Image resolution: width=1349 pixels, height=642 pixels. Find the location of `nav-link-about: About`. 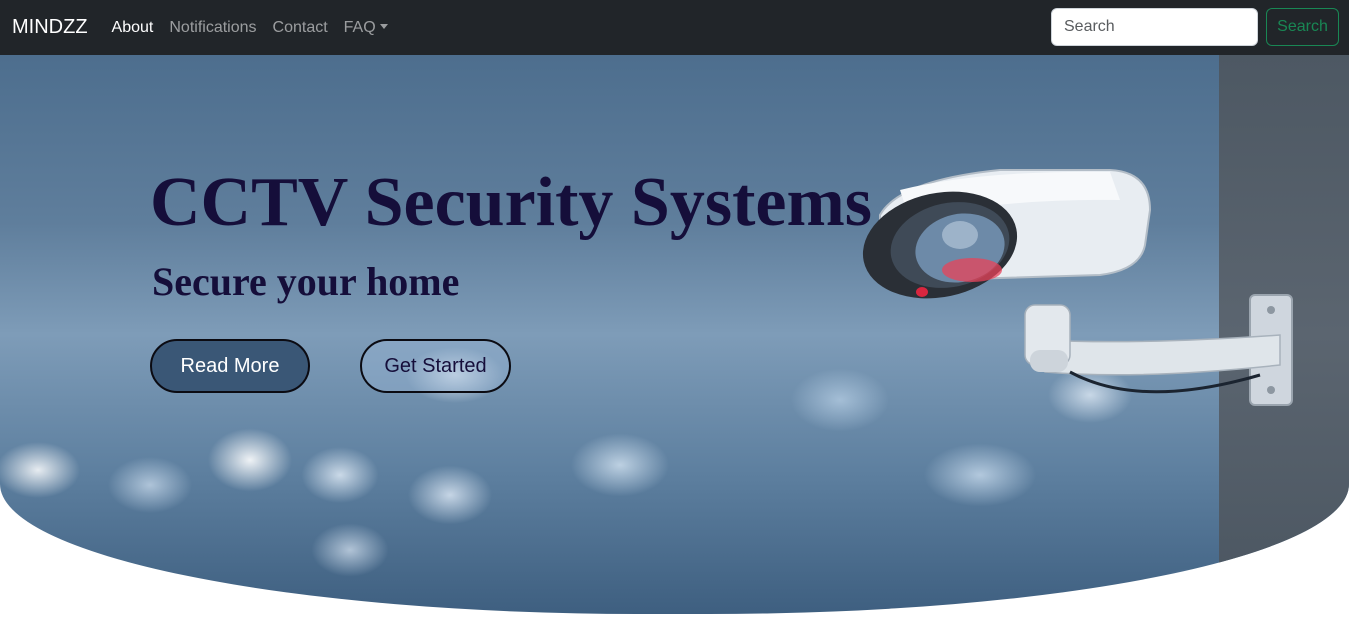

nav-link-about: About is located at coordinates (133, 28).